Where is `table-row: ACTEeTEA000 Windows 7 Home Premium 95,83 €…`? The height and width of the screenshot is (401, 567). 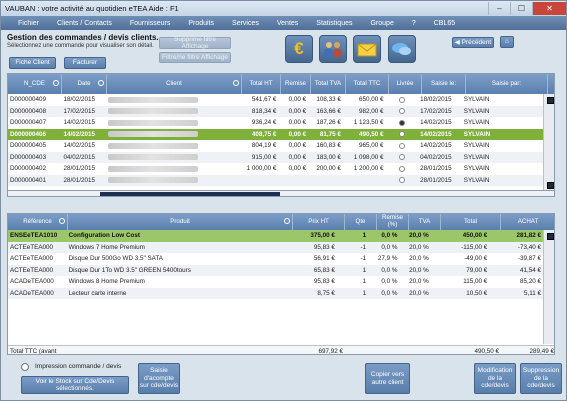
table-row: ACTEeTEA000 Windows 7 Home Premium 95,83 €… is located at coordinates (275, 247).